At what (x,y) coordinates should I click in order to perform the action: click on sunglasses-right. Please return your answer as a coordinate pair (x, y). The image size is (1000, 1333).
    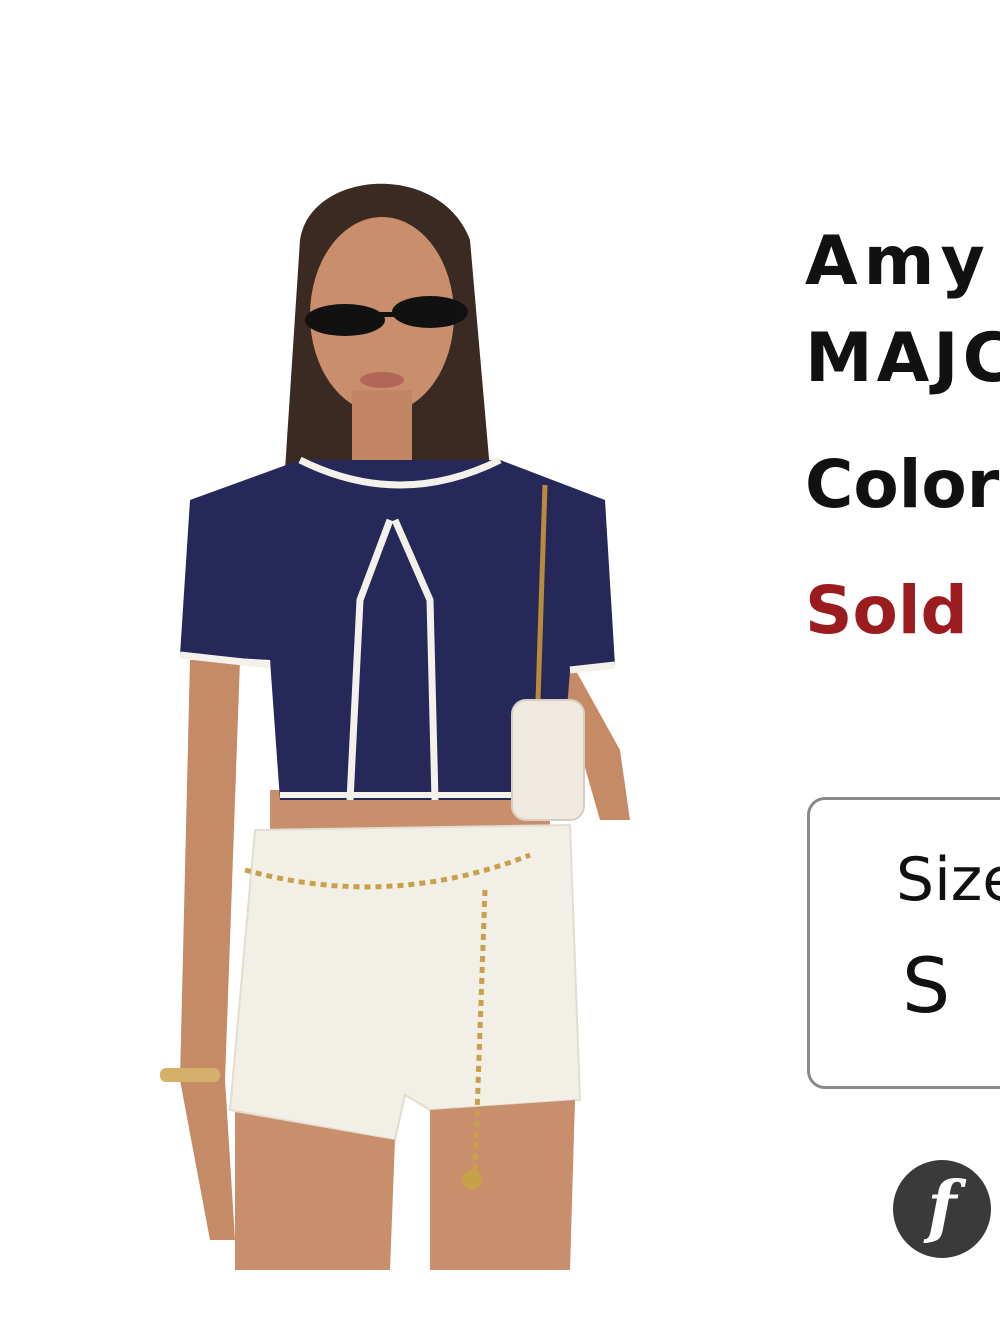
    Looking at the image, I should click on (430, 312).